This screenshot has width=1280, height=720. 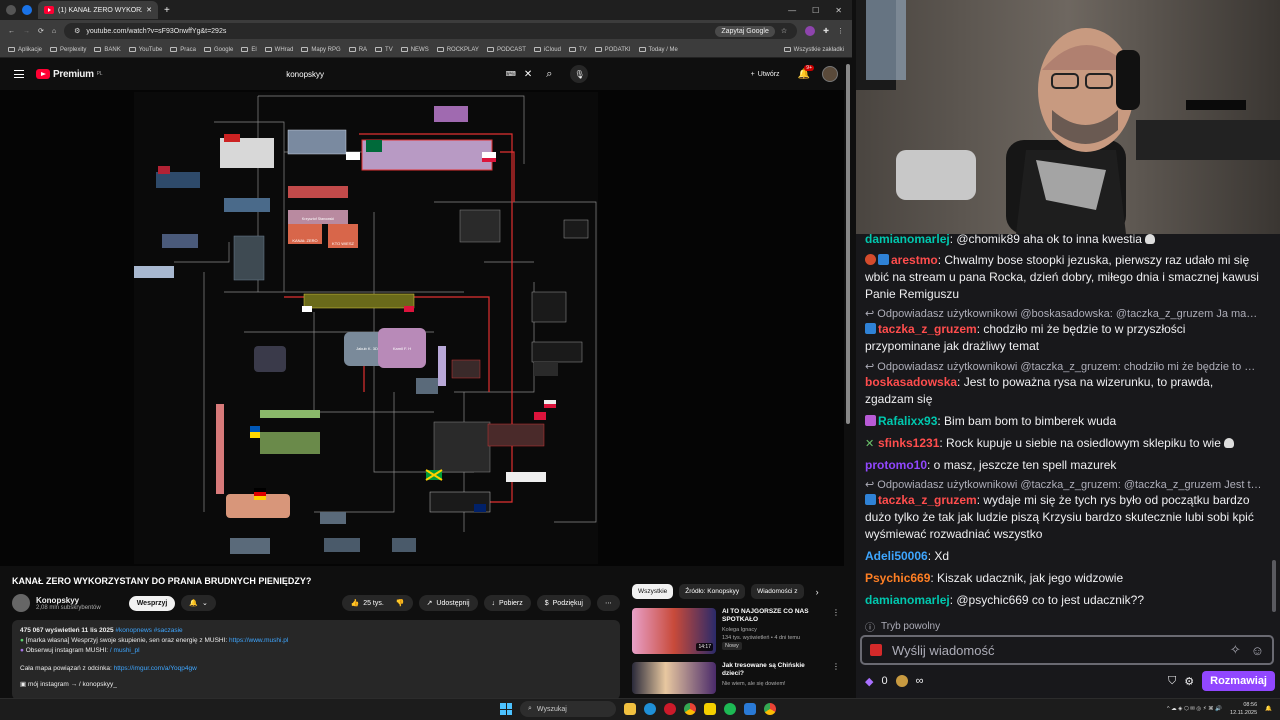 What do you see at coordinates (549, 74) in the screenshot?
I see `search-icon: ⌕` at bounding box center [549, 74].